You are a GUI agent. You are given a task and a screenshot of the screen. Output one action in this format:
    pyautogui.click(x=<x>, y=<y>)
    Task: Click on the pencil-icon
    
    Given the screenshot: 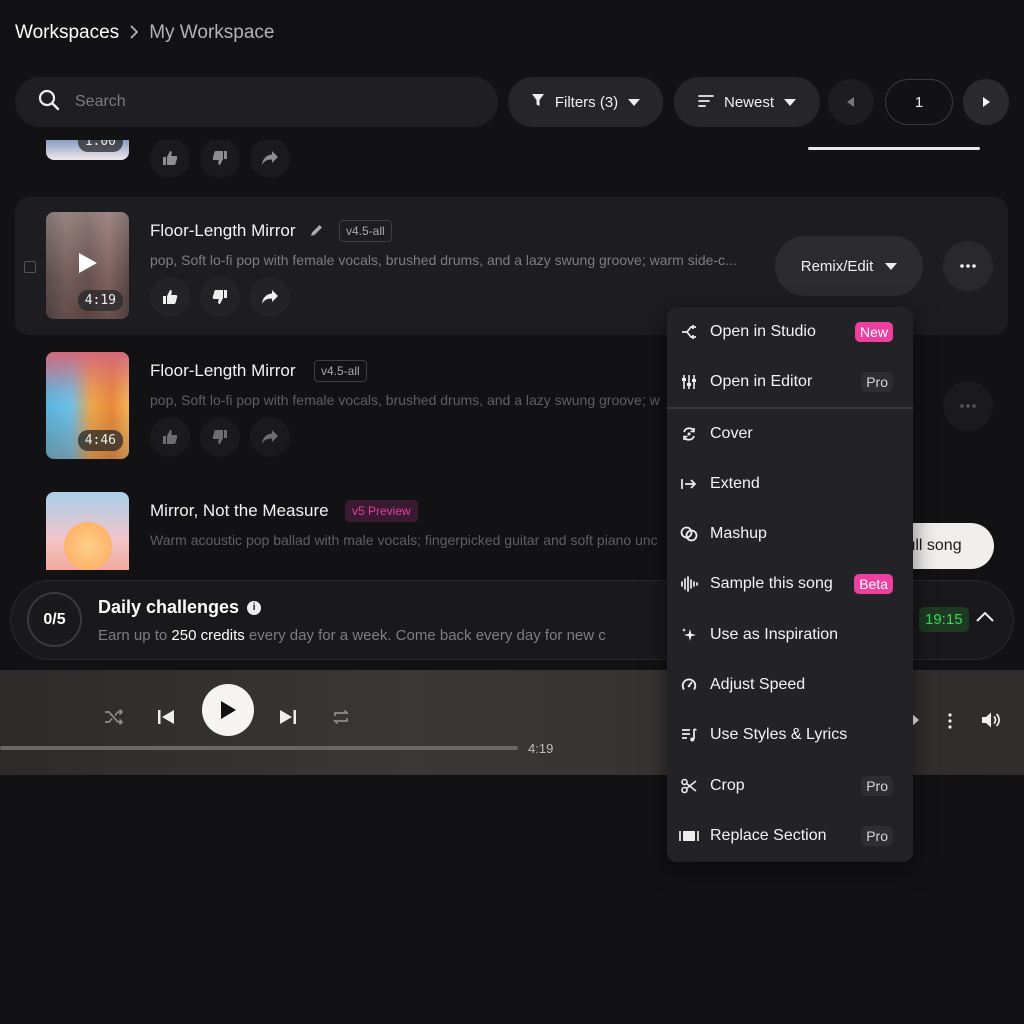 What is the action you would take?
    pyautogui.click(x=317, y=232)
    